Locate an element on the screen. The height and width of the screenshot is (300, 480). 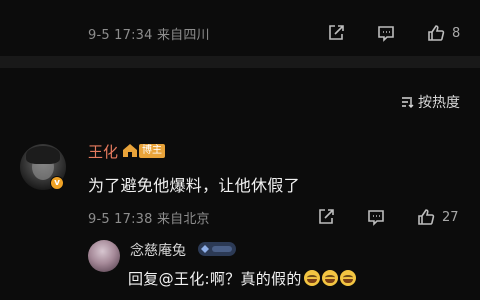
comment-meta: 9-5 17:38 来自北京 is located at coordinates (149, 219).